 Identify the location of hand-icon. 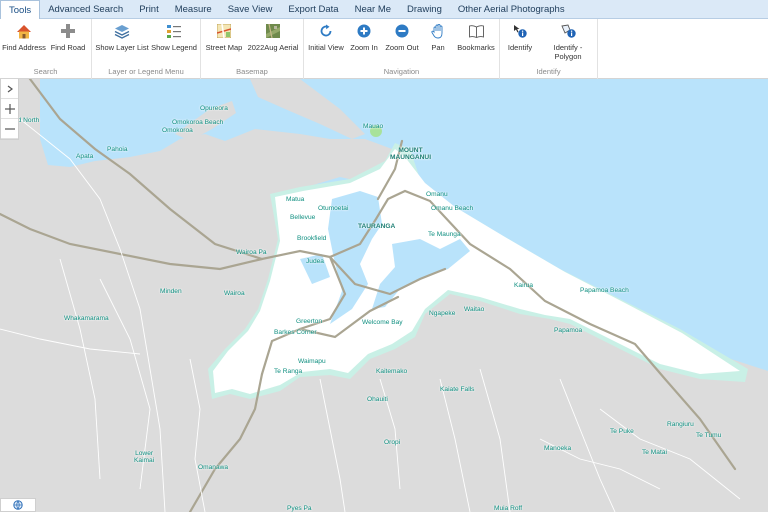
(438, 31).